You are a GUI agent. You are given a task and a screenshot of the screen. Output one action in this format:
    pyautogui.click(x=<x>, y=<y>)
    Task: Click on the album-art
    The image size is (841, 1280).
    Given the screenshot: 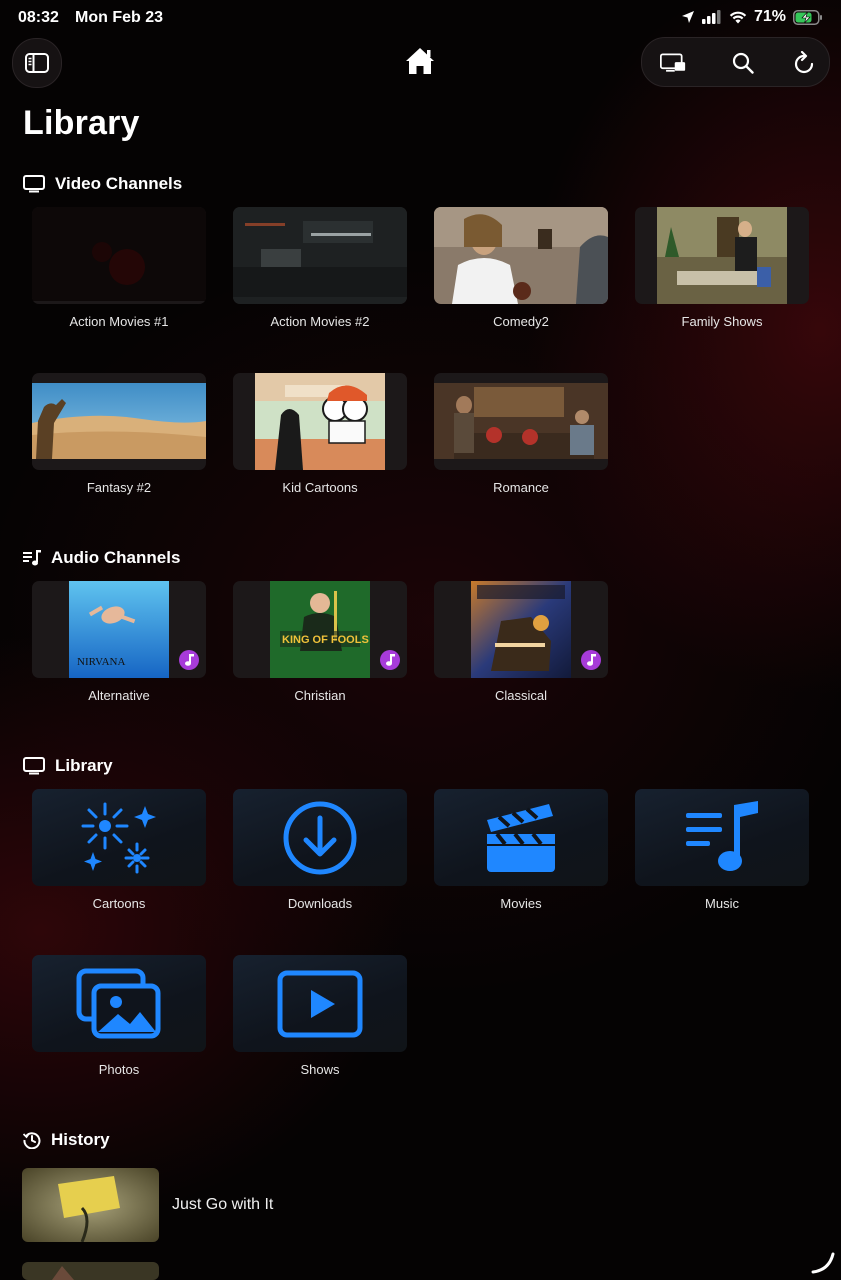 What is the action you would take?
    pyautogui.click(x=521, y=629)
    